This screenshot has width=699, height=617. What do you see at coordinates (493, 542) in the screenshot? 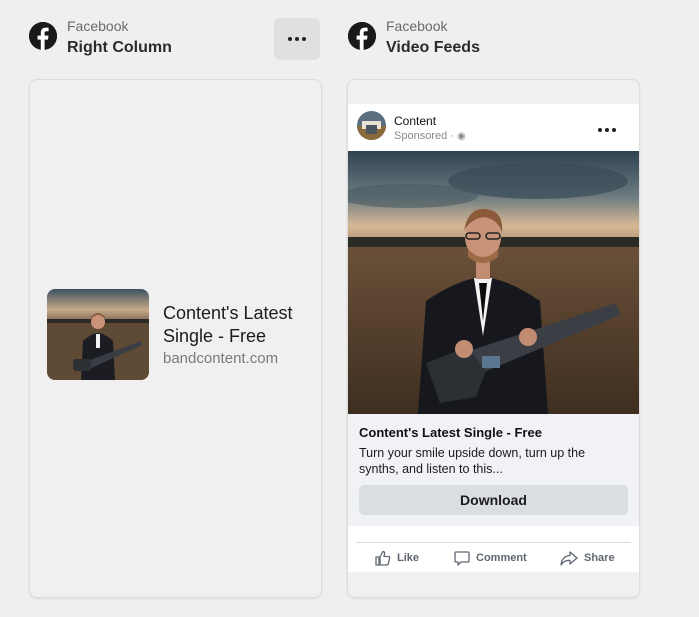
I see `divider` at bounding box center [493, 542].